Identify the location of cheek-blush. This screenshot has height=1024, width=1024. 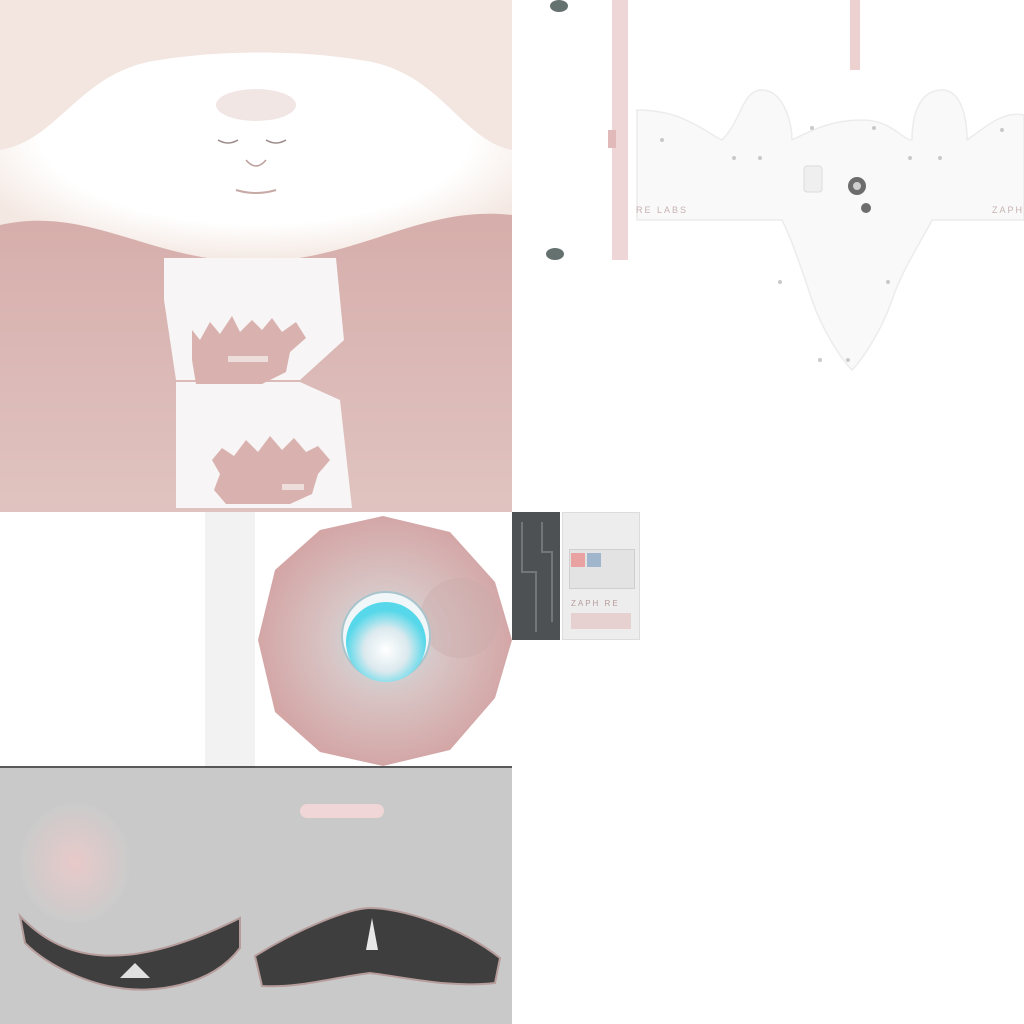
(75, 863).